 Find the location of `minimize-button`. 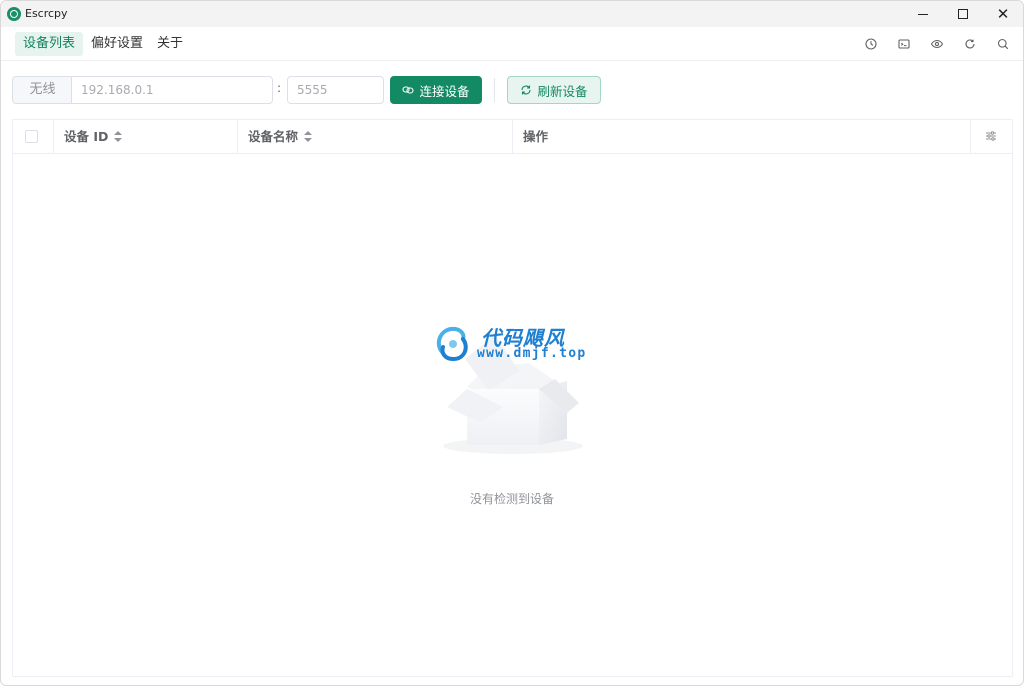

minimize-button is located at coordinates (923, 14).